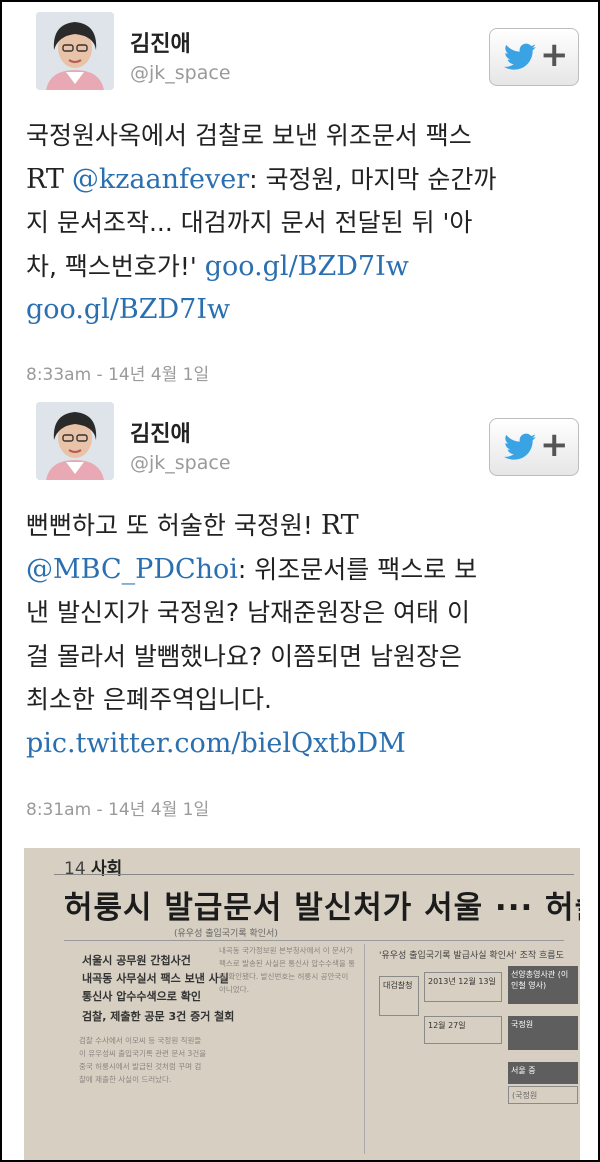 Image resolution: width=600 pixels, height=1162 pixels. What do you see at coordinates (248, 612) in the screenshot?
I see `tweet-line: 낸 발신지가 국정원? 남재준원장은 여태 이` at bounding box center [248, 612].